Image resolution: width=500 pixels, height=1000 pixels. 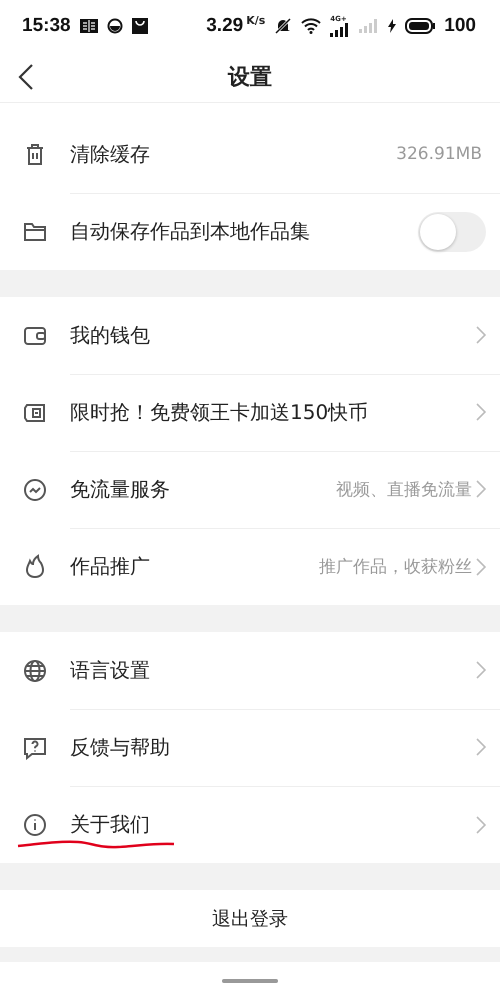 I want to click on circle-icon, so click(x=114, y=26).